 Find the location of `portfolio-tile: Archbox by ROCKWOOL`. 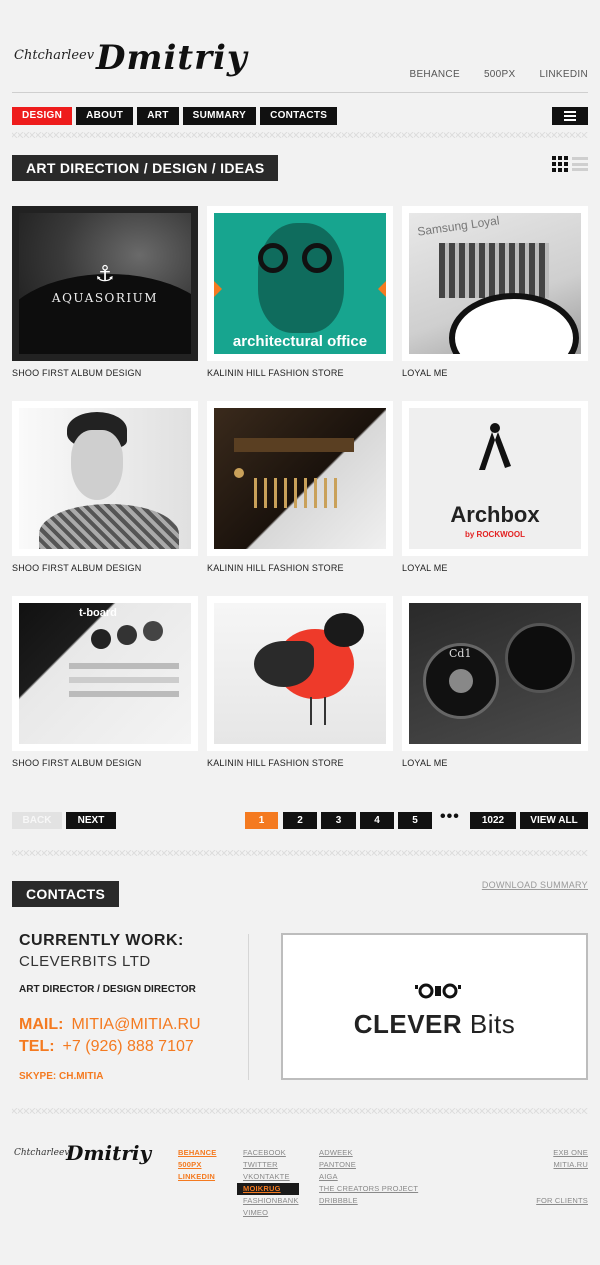

portfolio-tile: Archbox by ROCKWOOL is located at coordinates (495, 478).